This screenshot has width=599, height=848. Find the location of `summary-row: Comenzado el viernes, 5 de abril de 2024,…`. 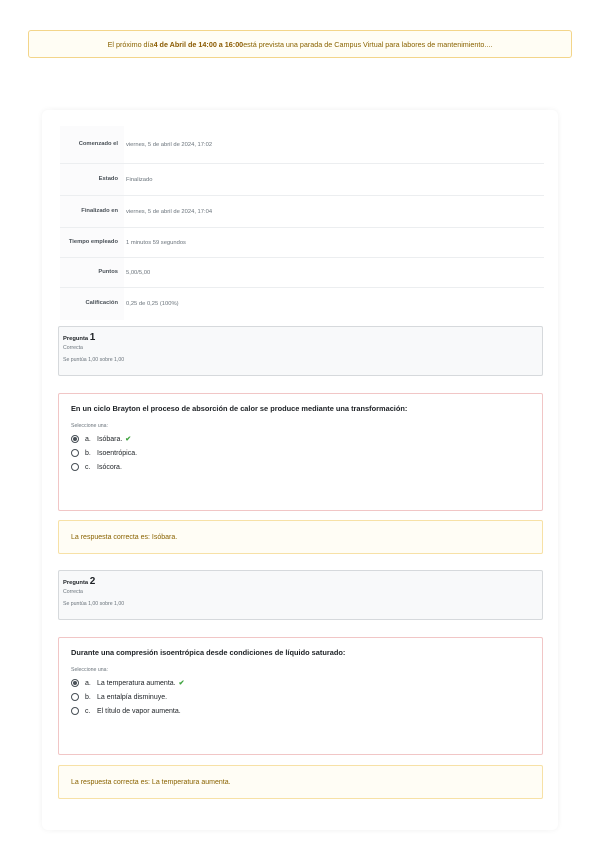

summary-row: Comenzado el viernes, 5 de abril de 2024,… is located at coordinates (302, 145).